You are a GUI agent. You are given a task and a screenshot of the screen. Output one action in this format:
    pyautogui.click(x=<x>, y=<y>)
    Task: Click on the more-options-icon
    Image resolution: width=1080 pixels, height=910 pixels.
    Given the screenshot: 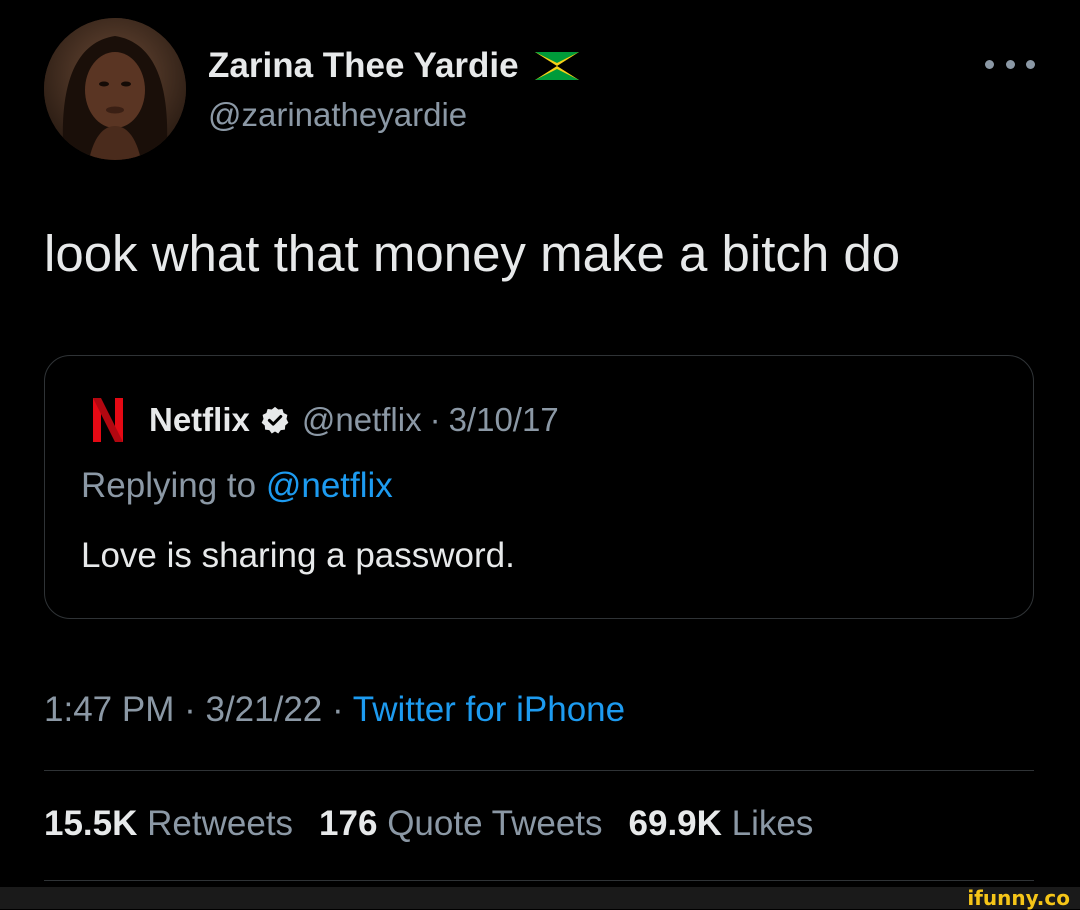 What is the action you would take?
    pyautogui.click(x=1010, y=64)
    